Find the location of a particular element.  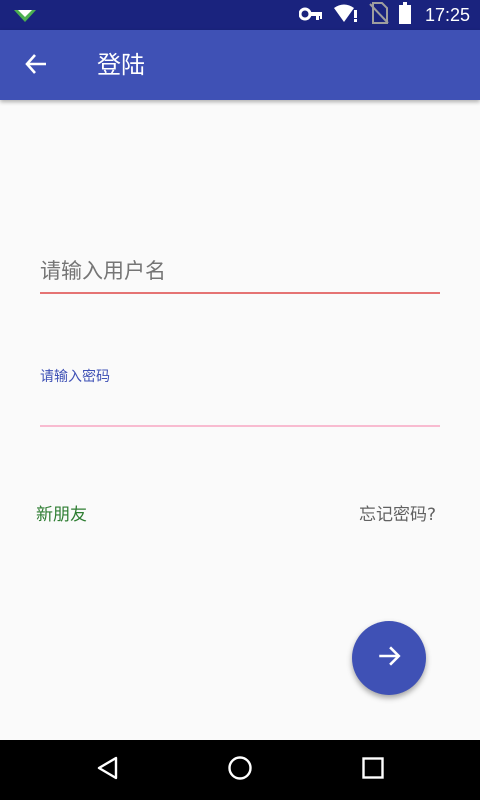

recents-square-icon is located at coordinates (373, 770).